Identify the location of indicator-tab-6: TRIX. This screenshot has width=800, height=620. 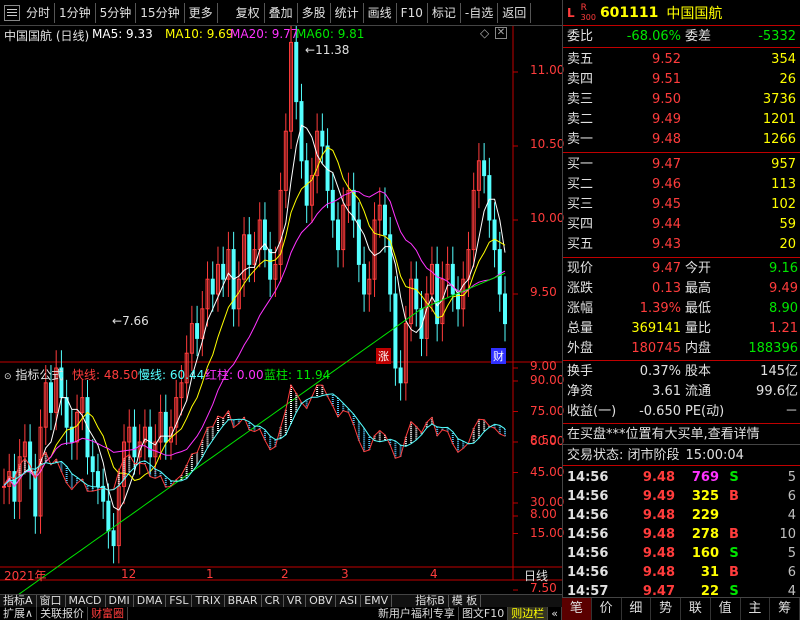
(208, 601).